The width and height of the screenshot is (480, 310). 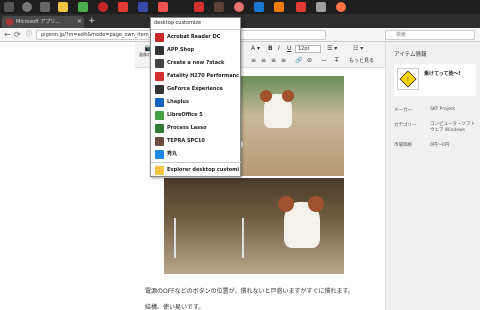 I want to click on info-icon: ⓘ, so click(x=29, y=35).